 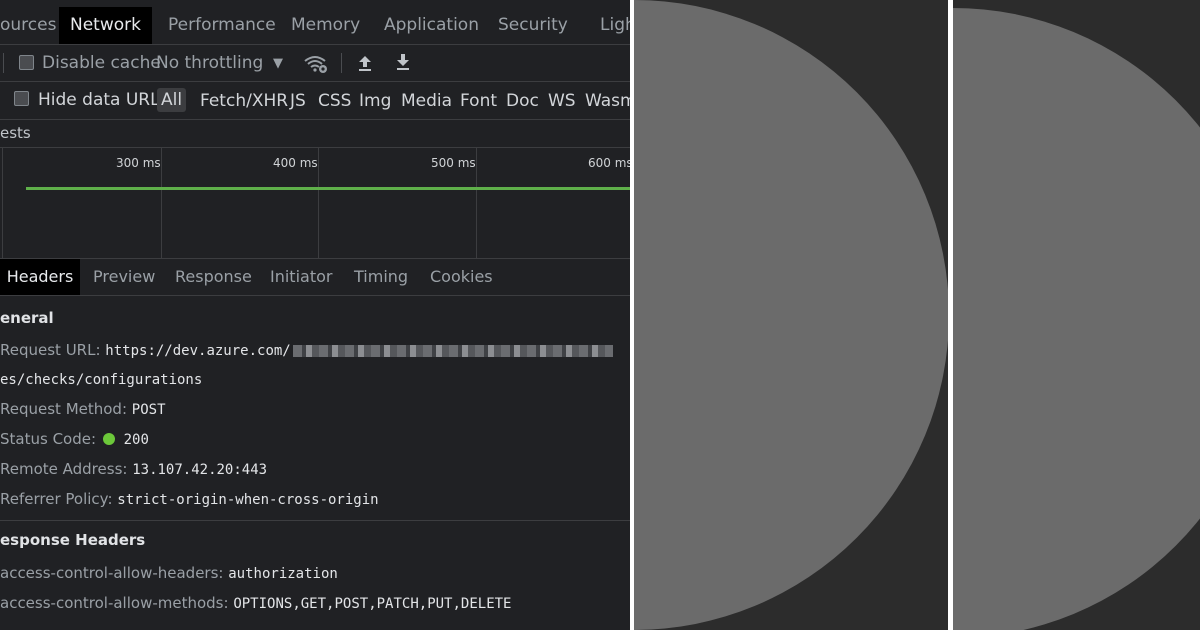 I want to click on filter-type-fetch-xhr: Fetch/XHR, so click(x=244, y=101).